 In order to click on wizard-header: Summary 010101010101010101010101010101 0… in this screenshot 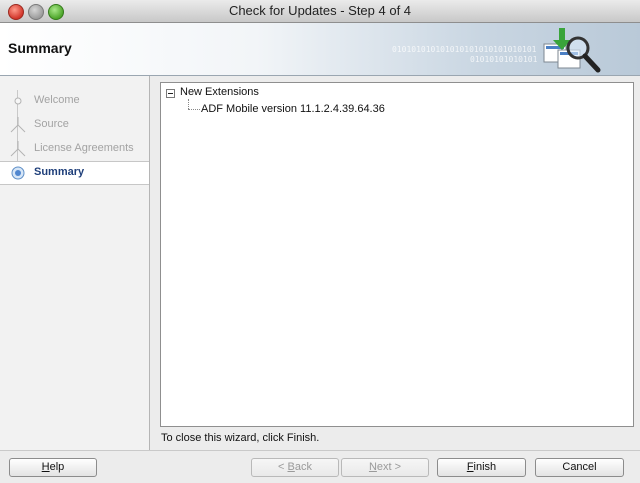, I will do `click(320, 49)`.